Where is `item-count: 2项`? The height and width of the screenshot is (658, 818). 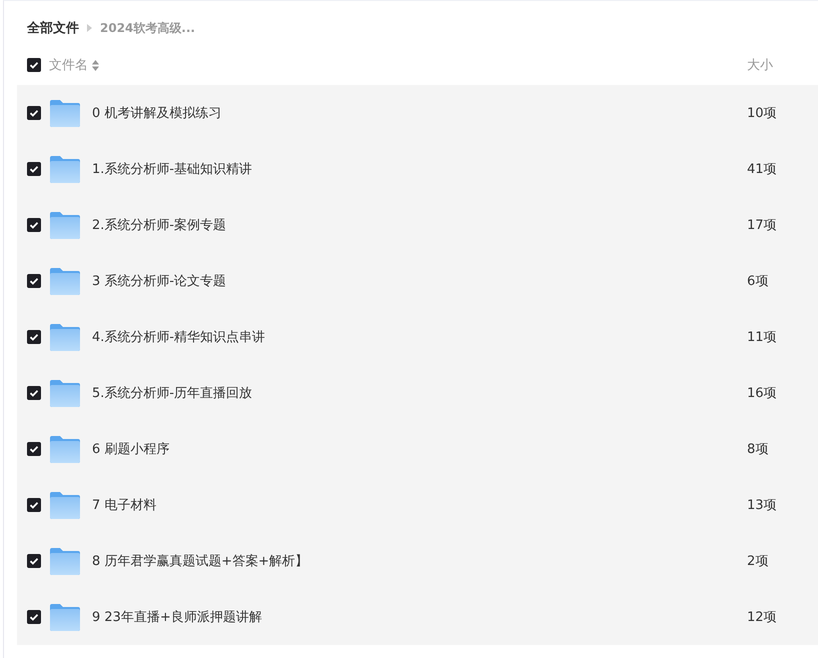
item-count: 2项 is located at coordinates (758, 561).